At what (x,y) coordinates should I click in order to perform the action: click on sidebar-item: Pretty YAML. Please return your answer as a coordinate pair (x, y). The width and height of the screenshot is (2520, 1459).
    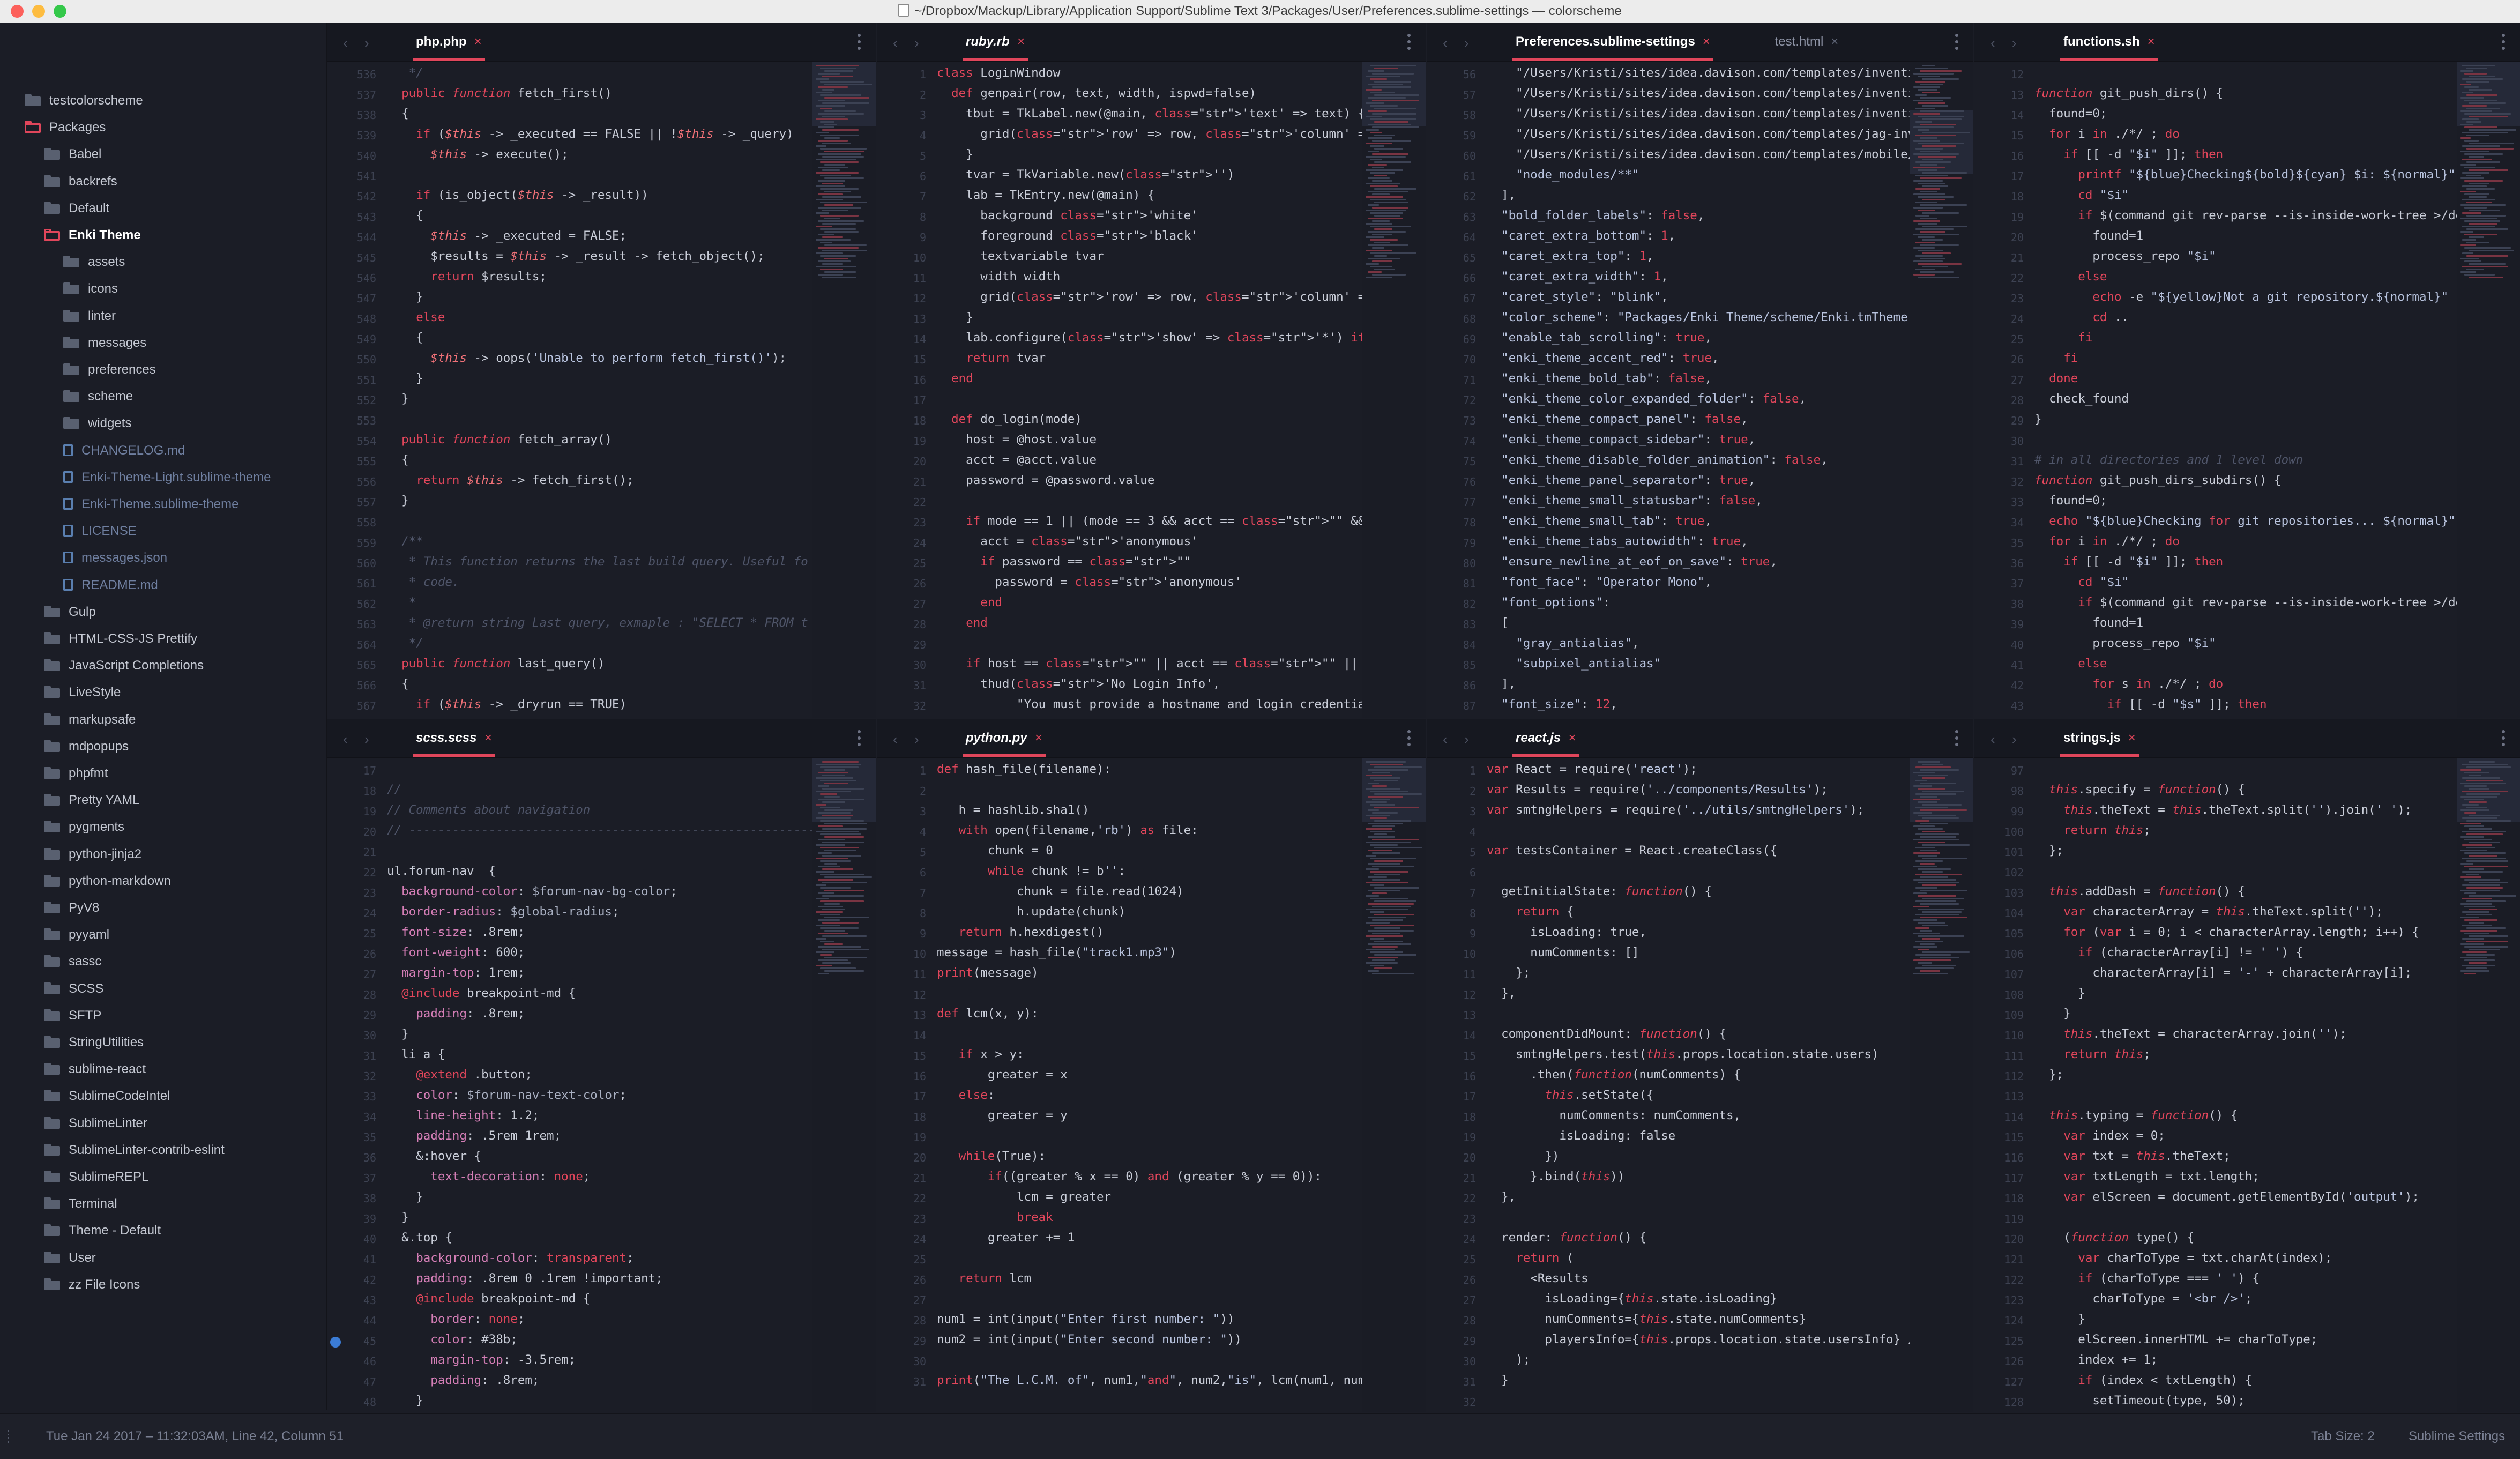
    Looking at the image, I should click on (92, 800).